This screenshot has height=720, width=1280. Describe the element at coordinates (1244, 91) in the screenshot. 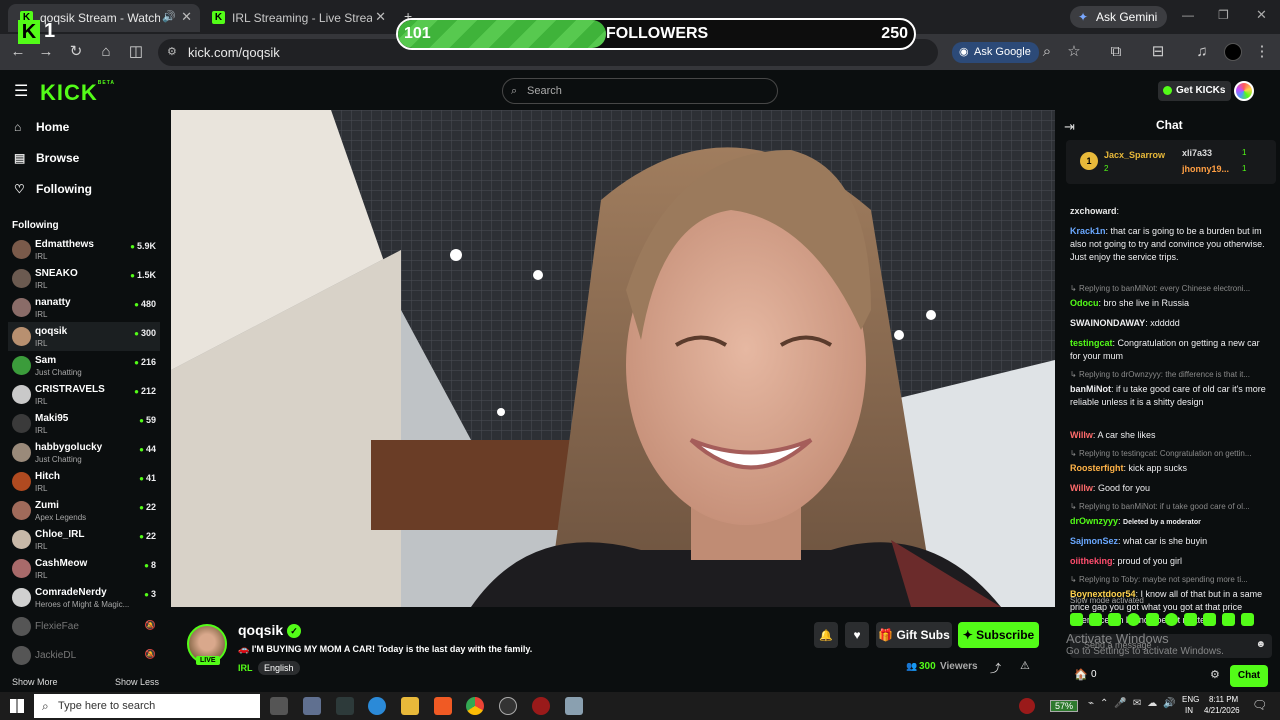

I see `user-avatar` at that location.